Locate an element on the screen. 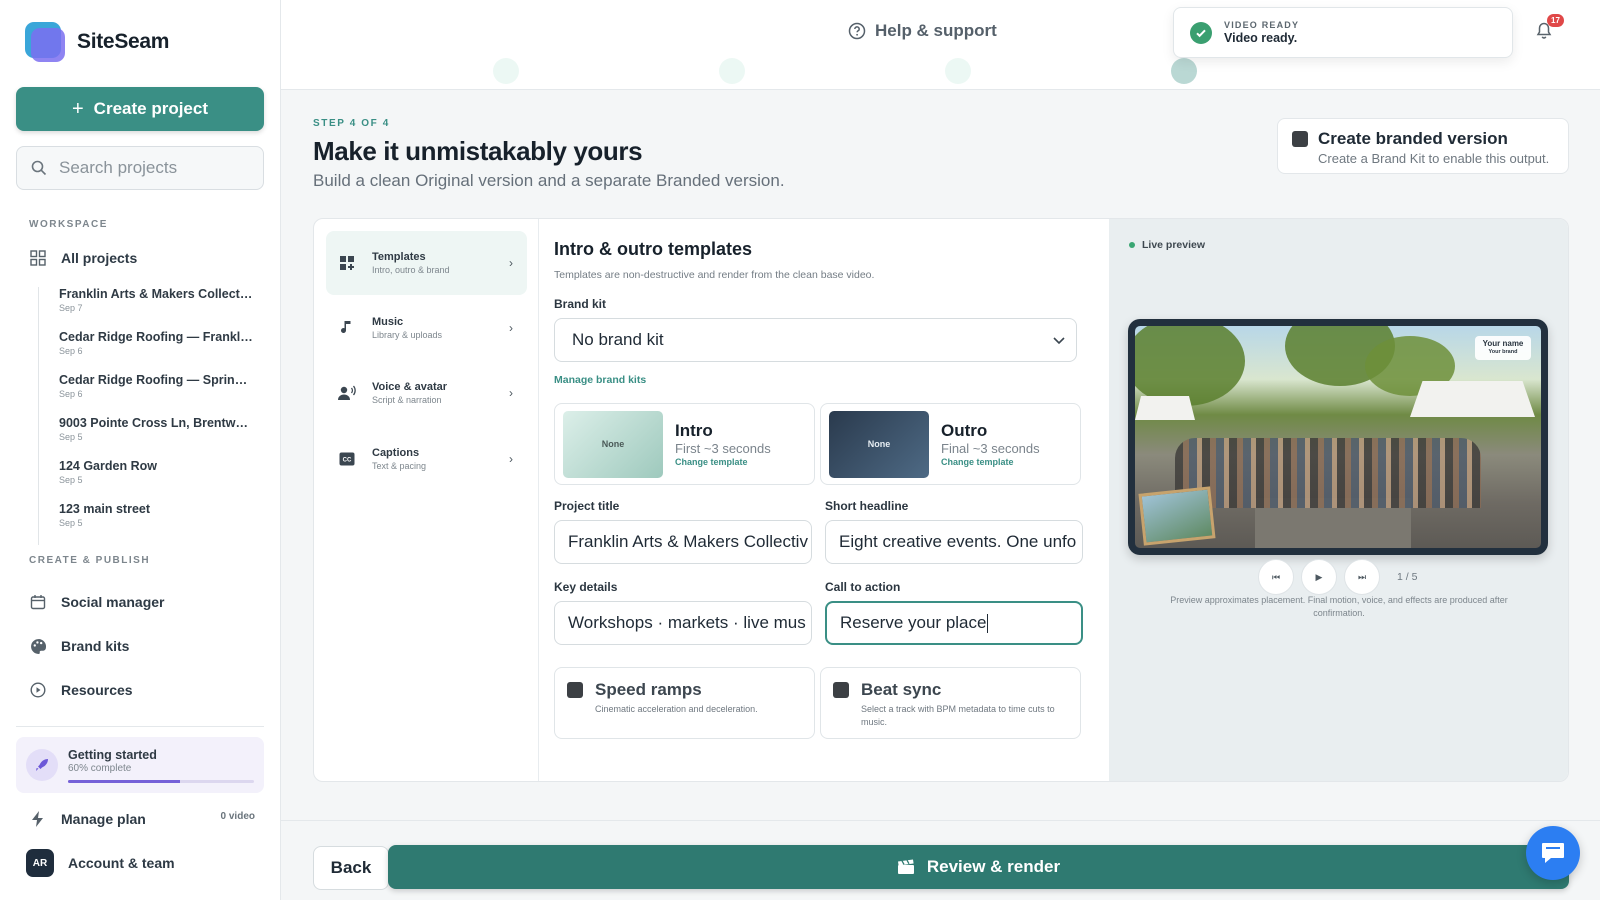 This screenshot has height=900, width=1600. skip-forward-button: ⏭ is located at coordinates (1362, 577).